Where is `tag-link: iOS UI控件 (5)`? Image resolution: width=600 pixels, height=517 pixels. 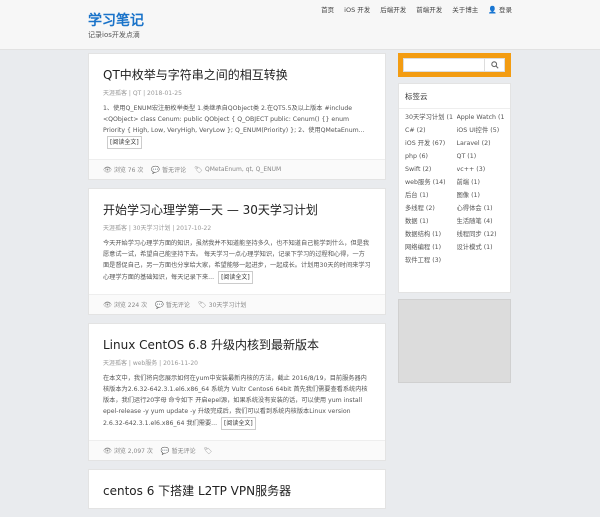
tag-link: iOS UI控件 (5) is located at coordinates (481, 130).